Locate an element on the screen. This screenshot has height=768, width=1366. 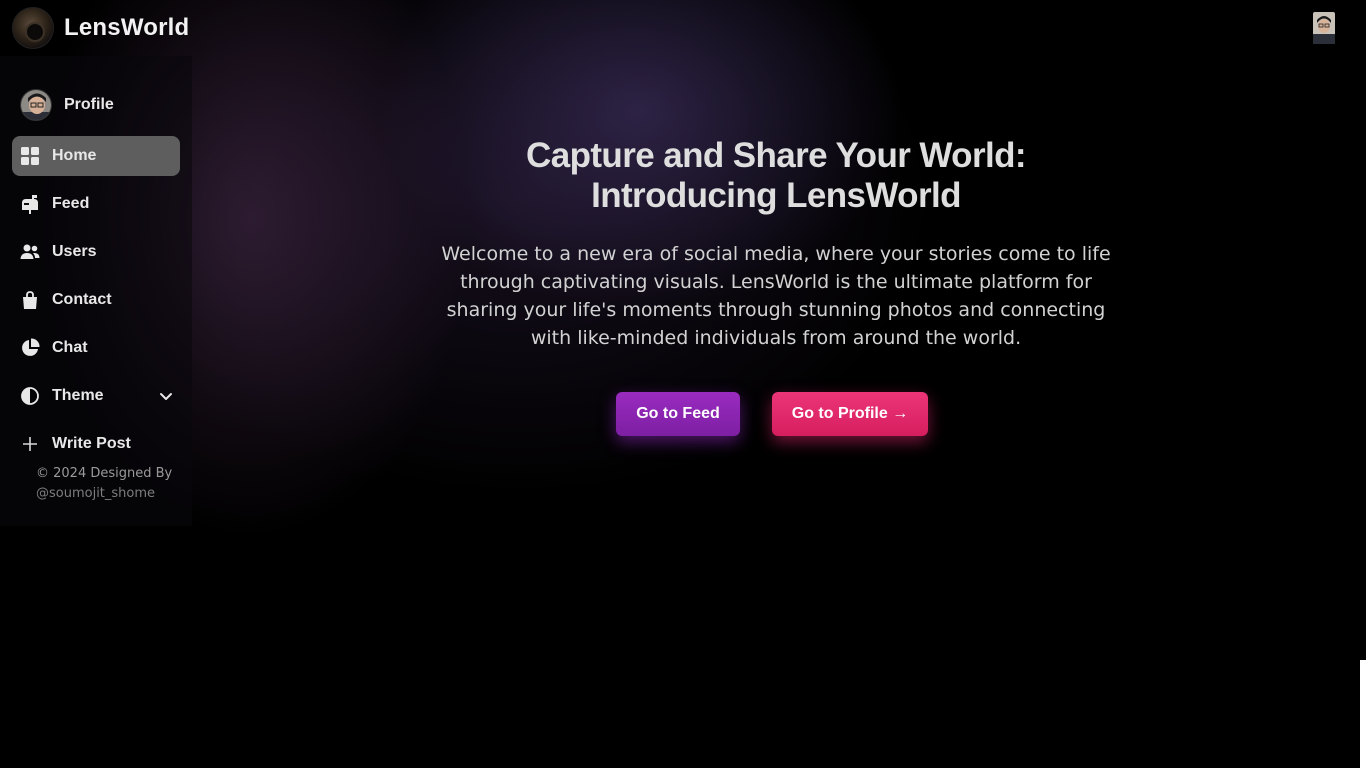
grid-icon is located at coordinates (30, 156).